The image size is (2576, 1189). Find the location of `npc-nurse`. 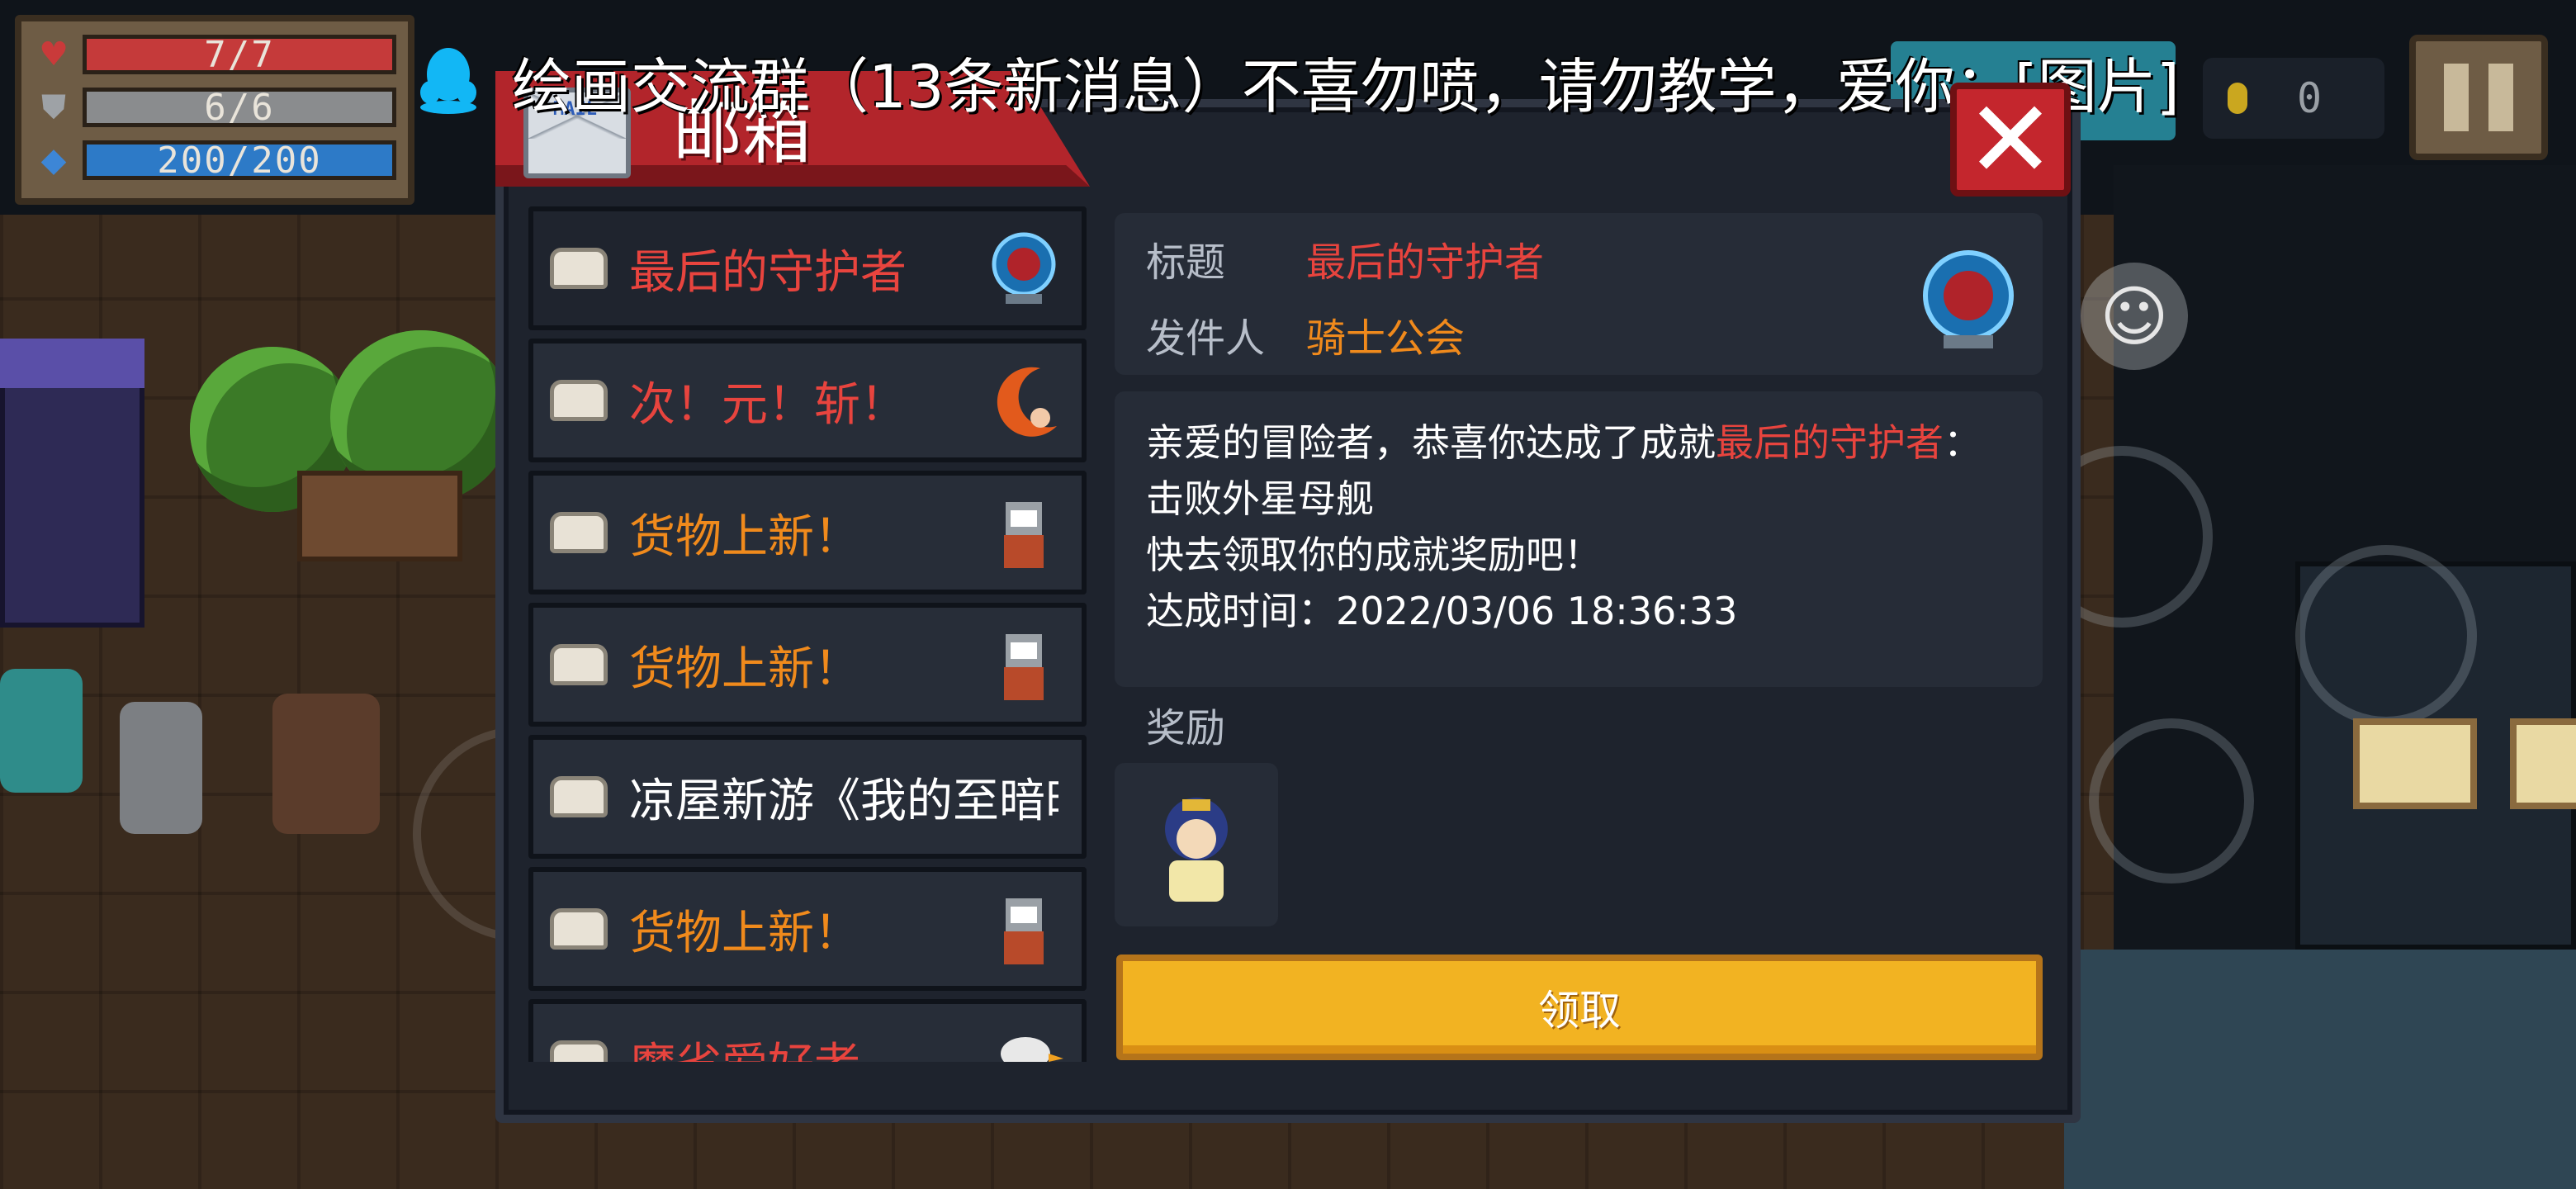

npc-nurse is located at coordinates (41, 731).